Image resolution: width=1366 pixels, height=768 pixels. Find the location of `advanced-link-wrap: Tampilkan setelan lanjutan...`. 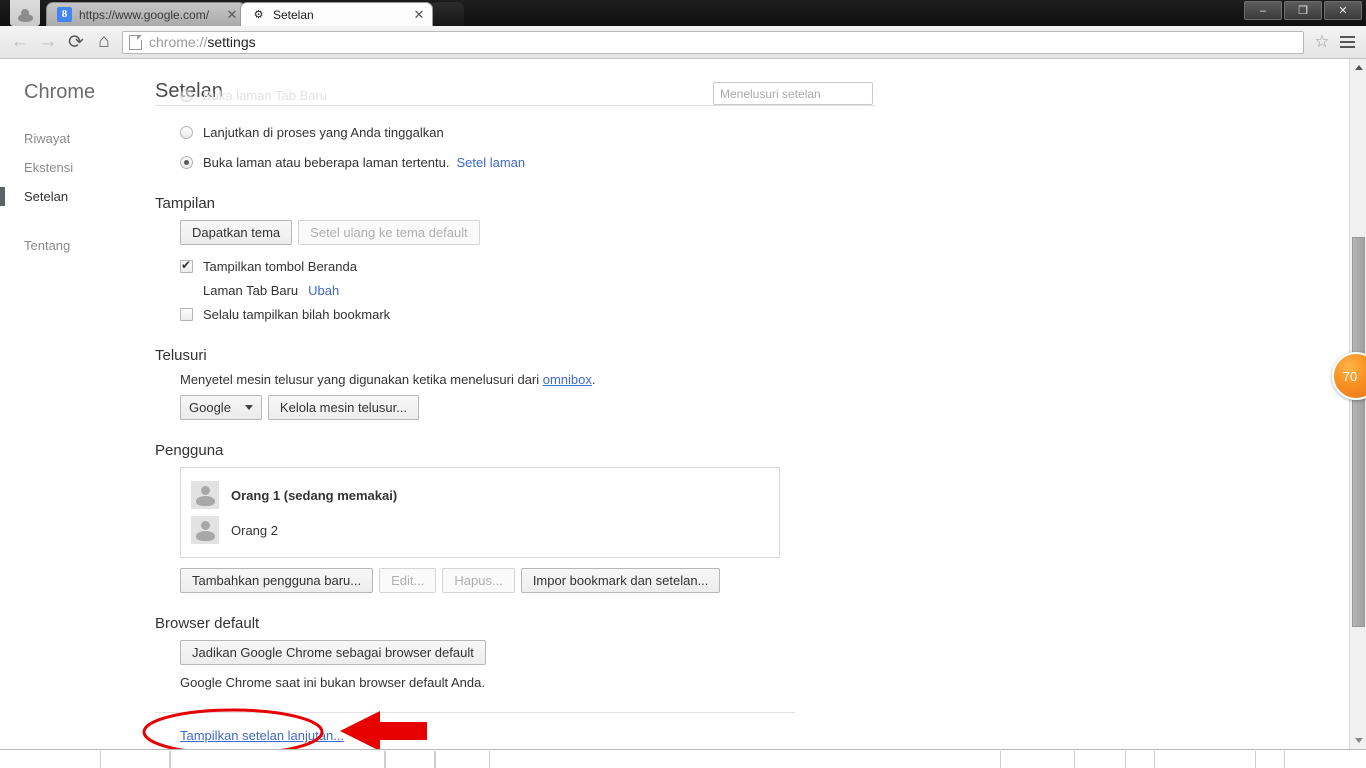

advanced-link-wrap: Tampilkan setelan lanjutan... is located at coordinates (747, 736).